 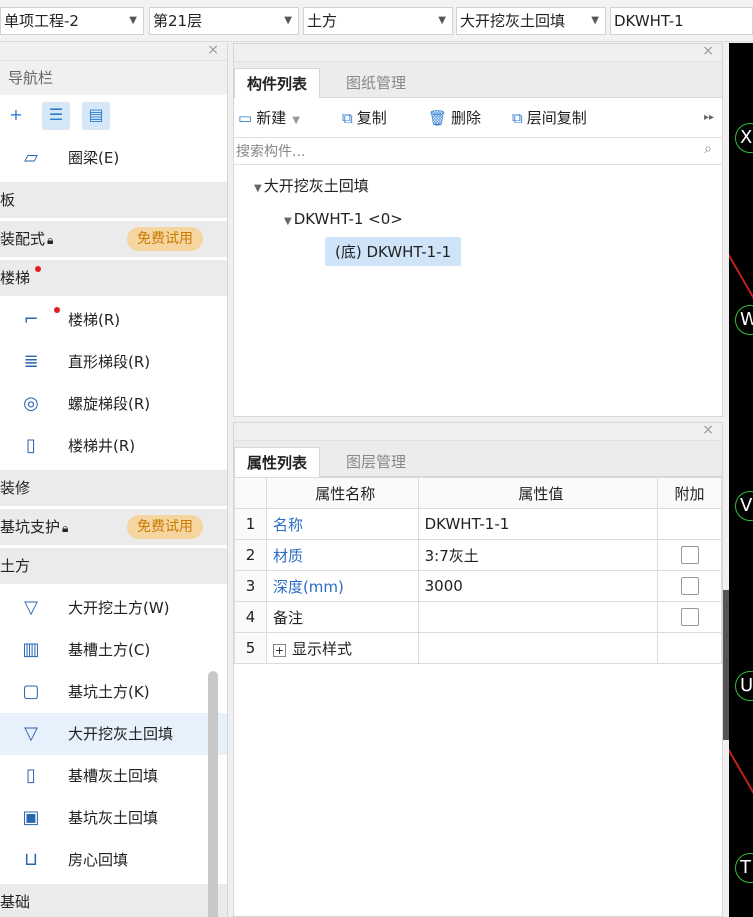 What do you see at coordinates (113, 818) in the screenshot?
I see `nav-item-pit-backfill: ▣ 基坑灰土回填` at bounding box center [113, 818].